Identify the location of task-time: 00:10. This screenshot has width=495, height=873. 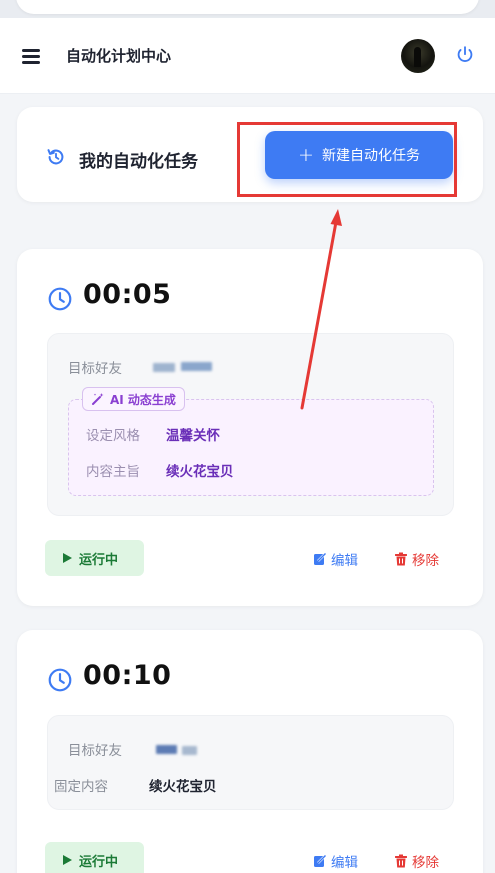
(127, 675).